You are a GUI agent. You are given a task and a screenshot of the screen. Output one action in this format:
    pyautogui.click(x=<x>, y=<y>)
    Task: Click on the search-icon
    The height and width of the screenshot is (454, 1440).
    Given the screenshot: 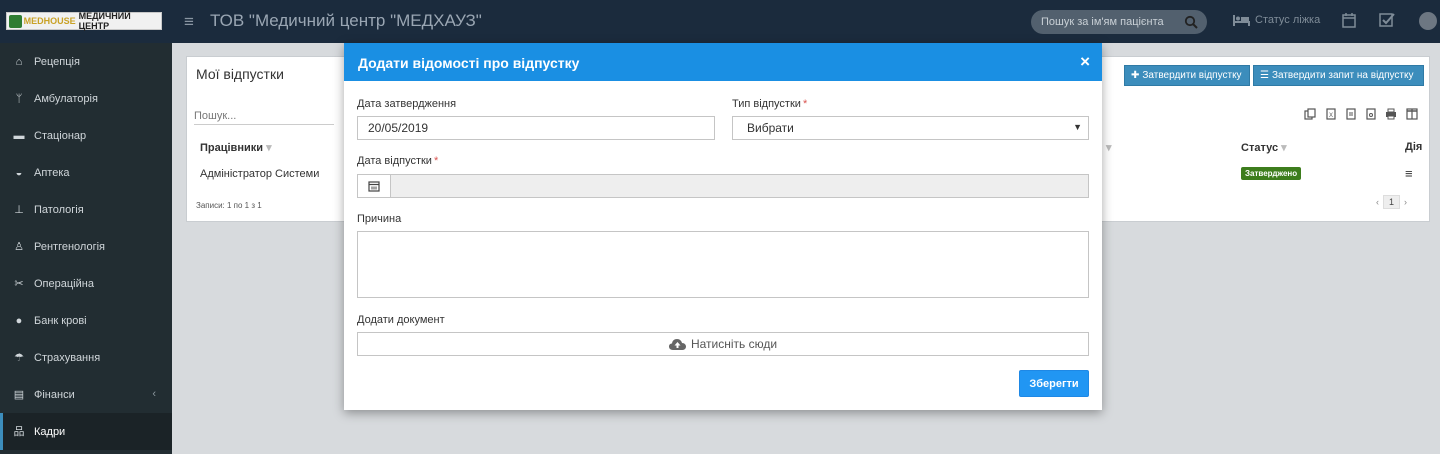 What is the action you would take?
    pyautogui.click(x=1191, y=22)
    